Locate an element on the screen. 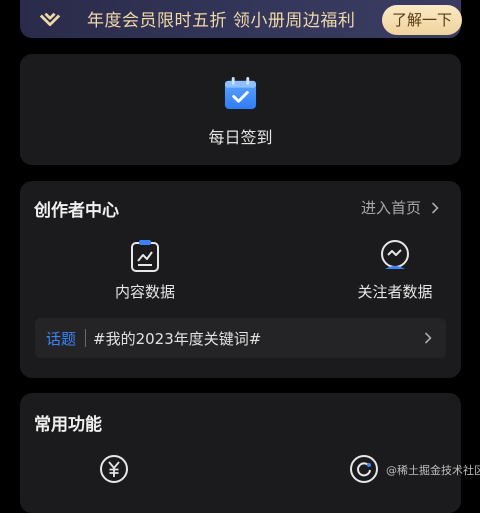 The height and width of the screenshot is (513, 480). follower-data-label: 关注者数据 is located at coordinates (395, 292).